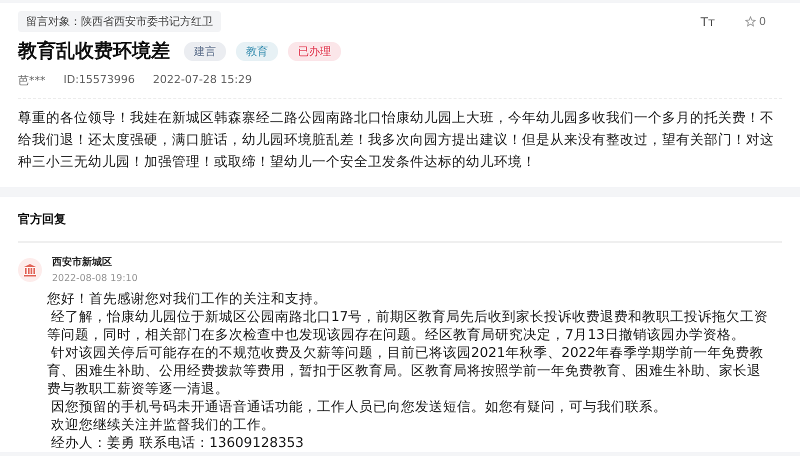  I want to click on message-text: 尊重的各位领导！我娃在新城区韩森寨经二路公园南路北口怡康幼儿园上大班，今年幼儿园多收我们一个多月的托关费！不给我们退！还太度强硬，满口脏话，幼儿园环境脏乱差！我多次向园方提出建议！但是从来没有整改过，望有关部门！对这种三小三无幼儿园！加强管理！或取缔！望幼儿一个安全卫发条件达标的幼儿环境！, so click(396, 140).